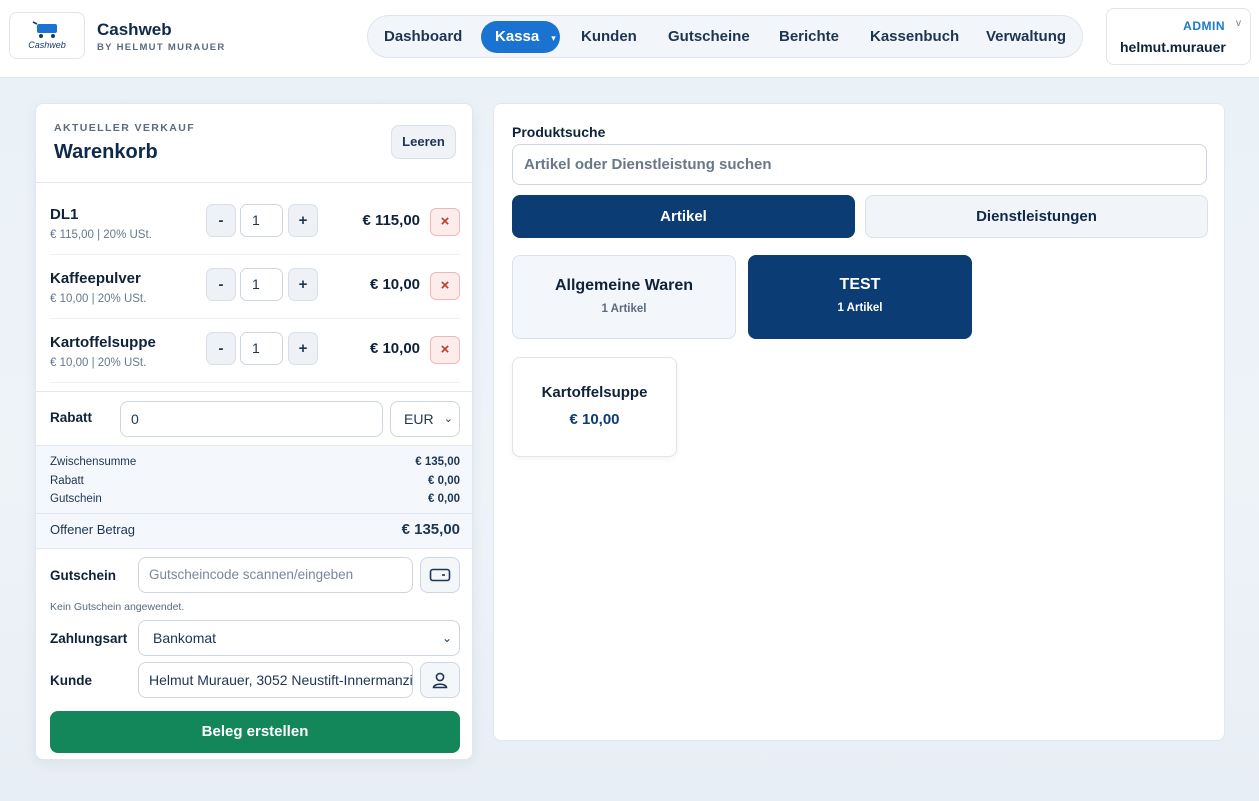 The image size is (1259, 801). I want to click on cart-title: Warenkorb, so click(106, 152).